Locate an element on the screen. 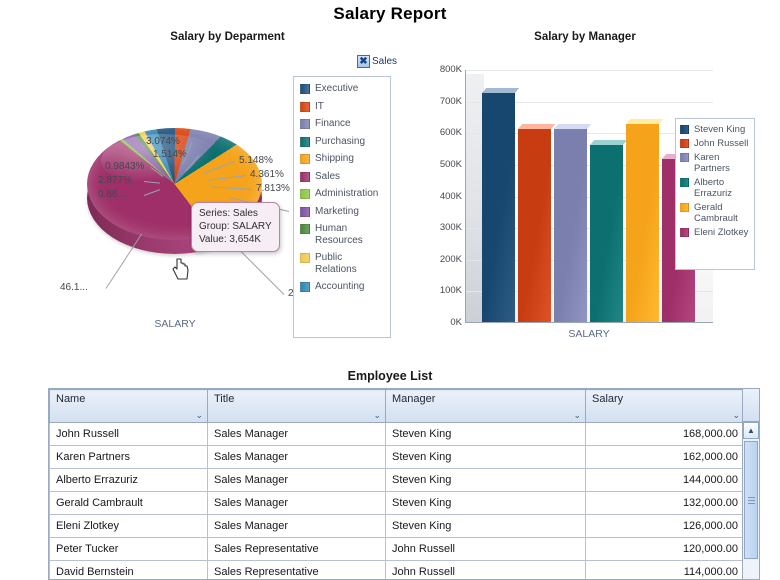 This screenshot has width=780, height=580. table-cell-salary: 162,000.00 is located at coordinates (665, 457).